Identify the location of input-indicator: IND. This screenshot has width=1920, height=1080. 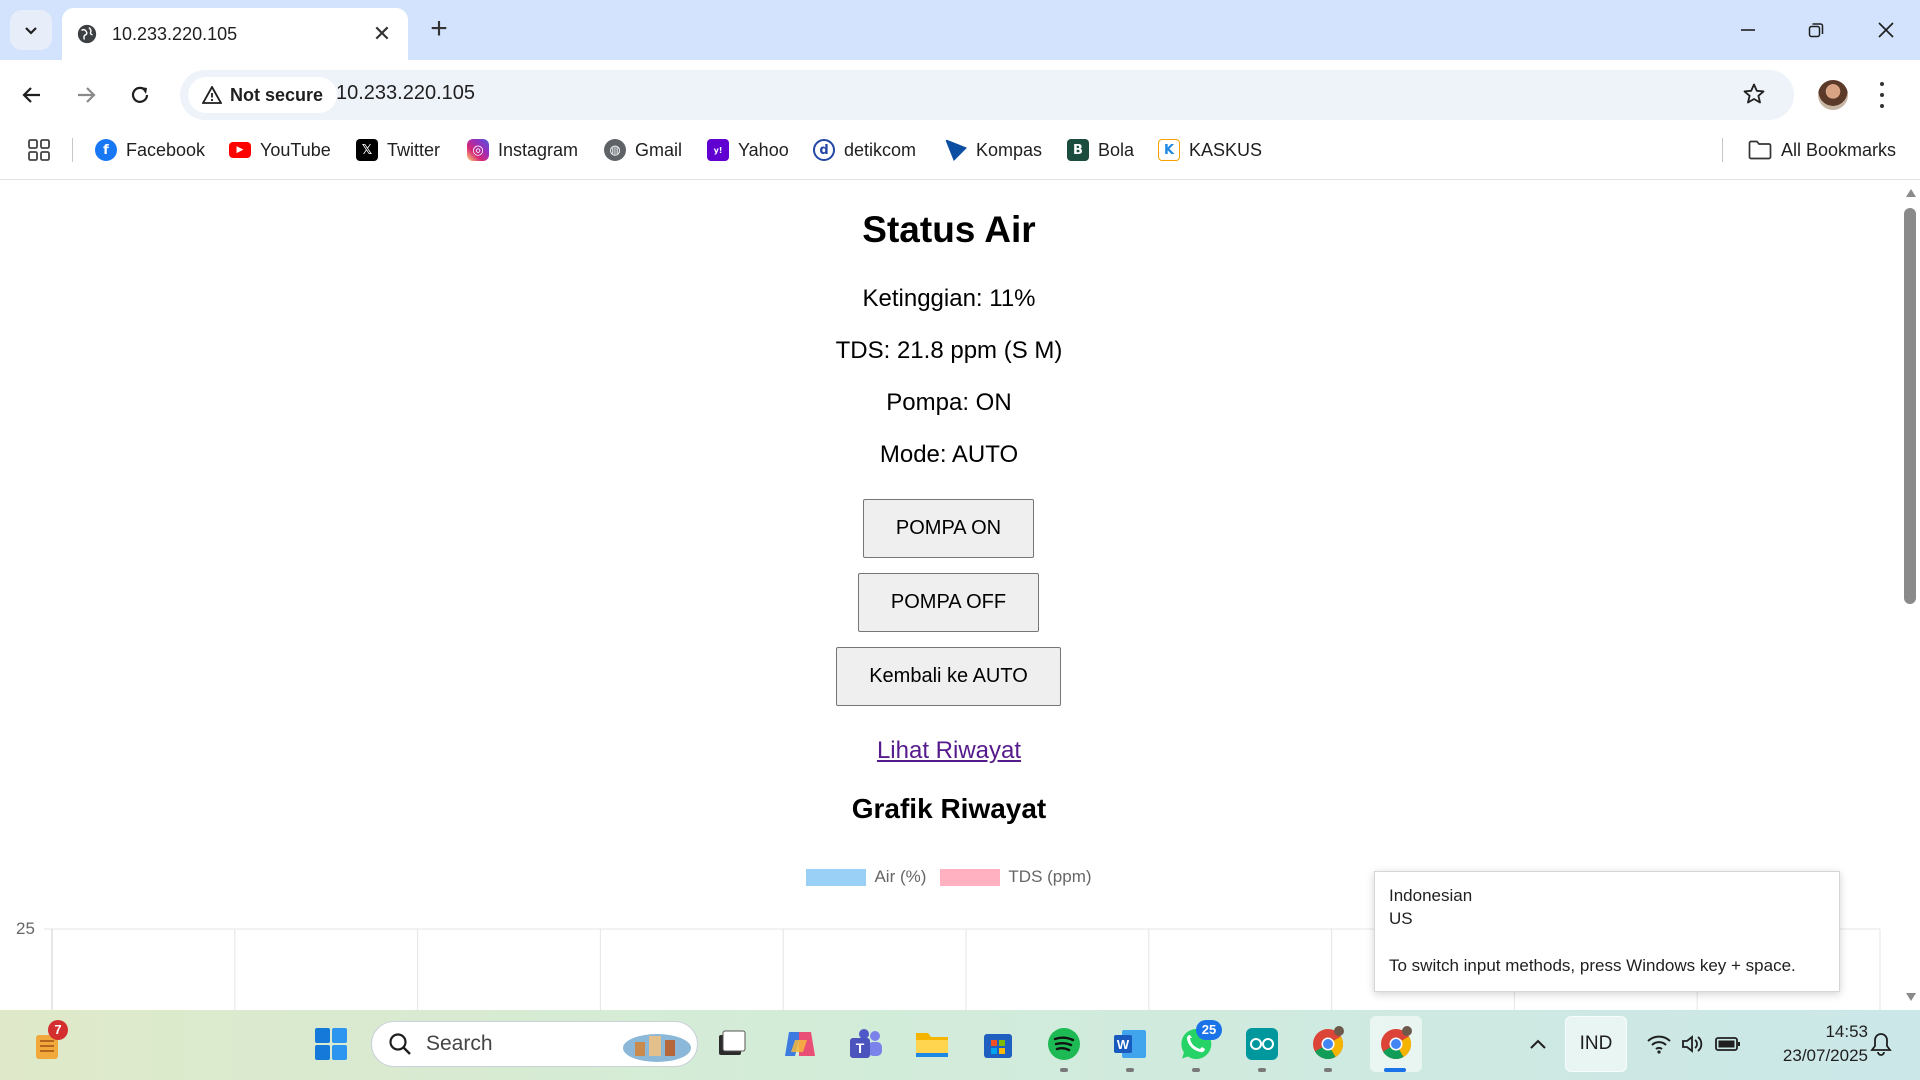
(1596, 1044).